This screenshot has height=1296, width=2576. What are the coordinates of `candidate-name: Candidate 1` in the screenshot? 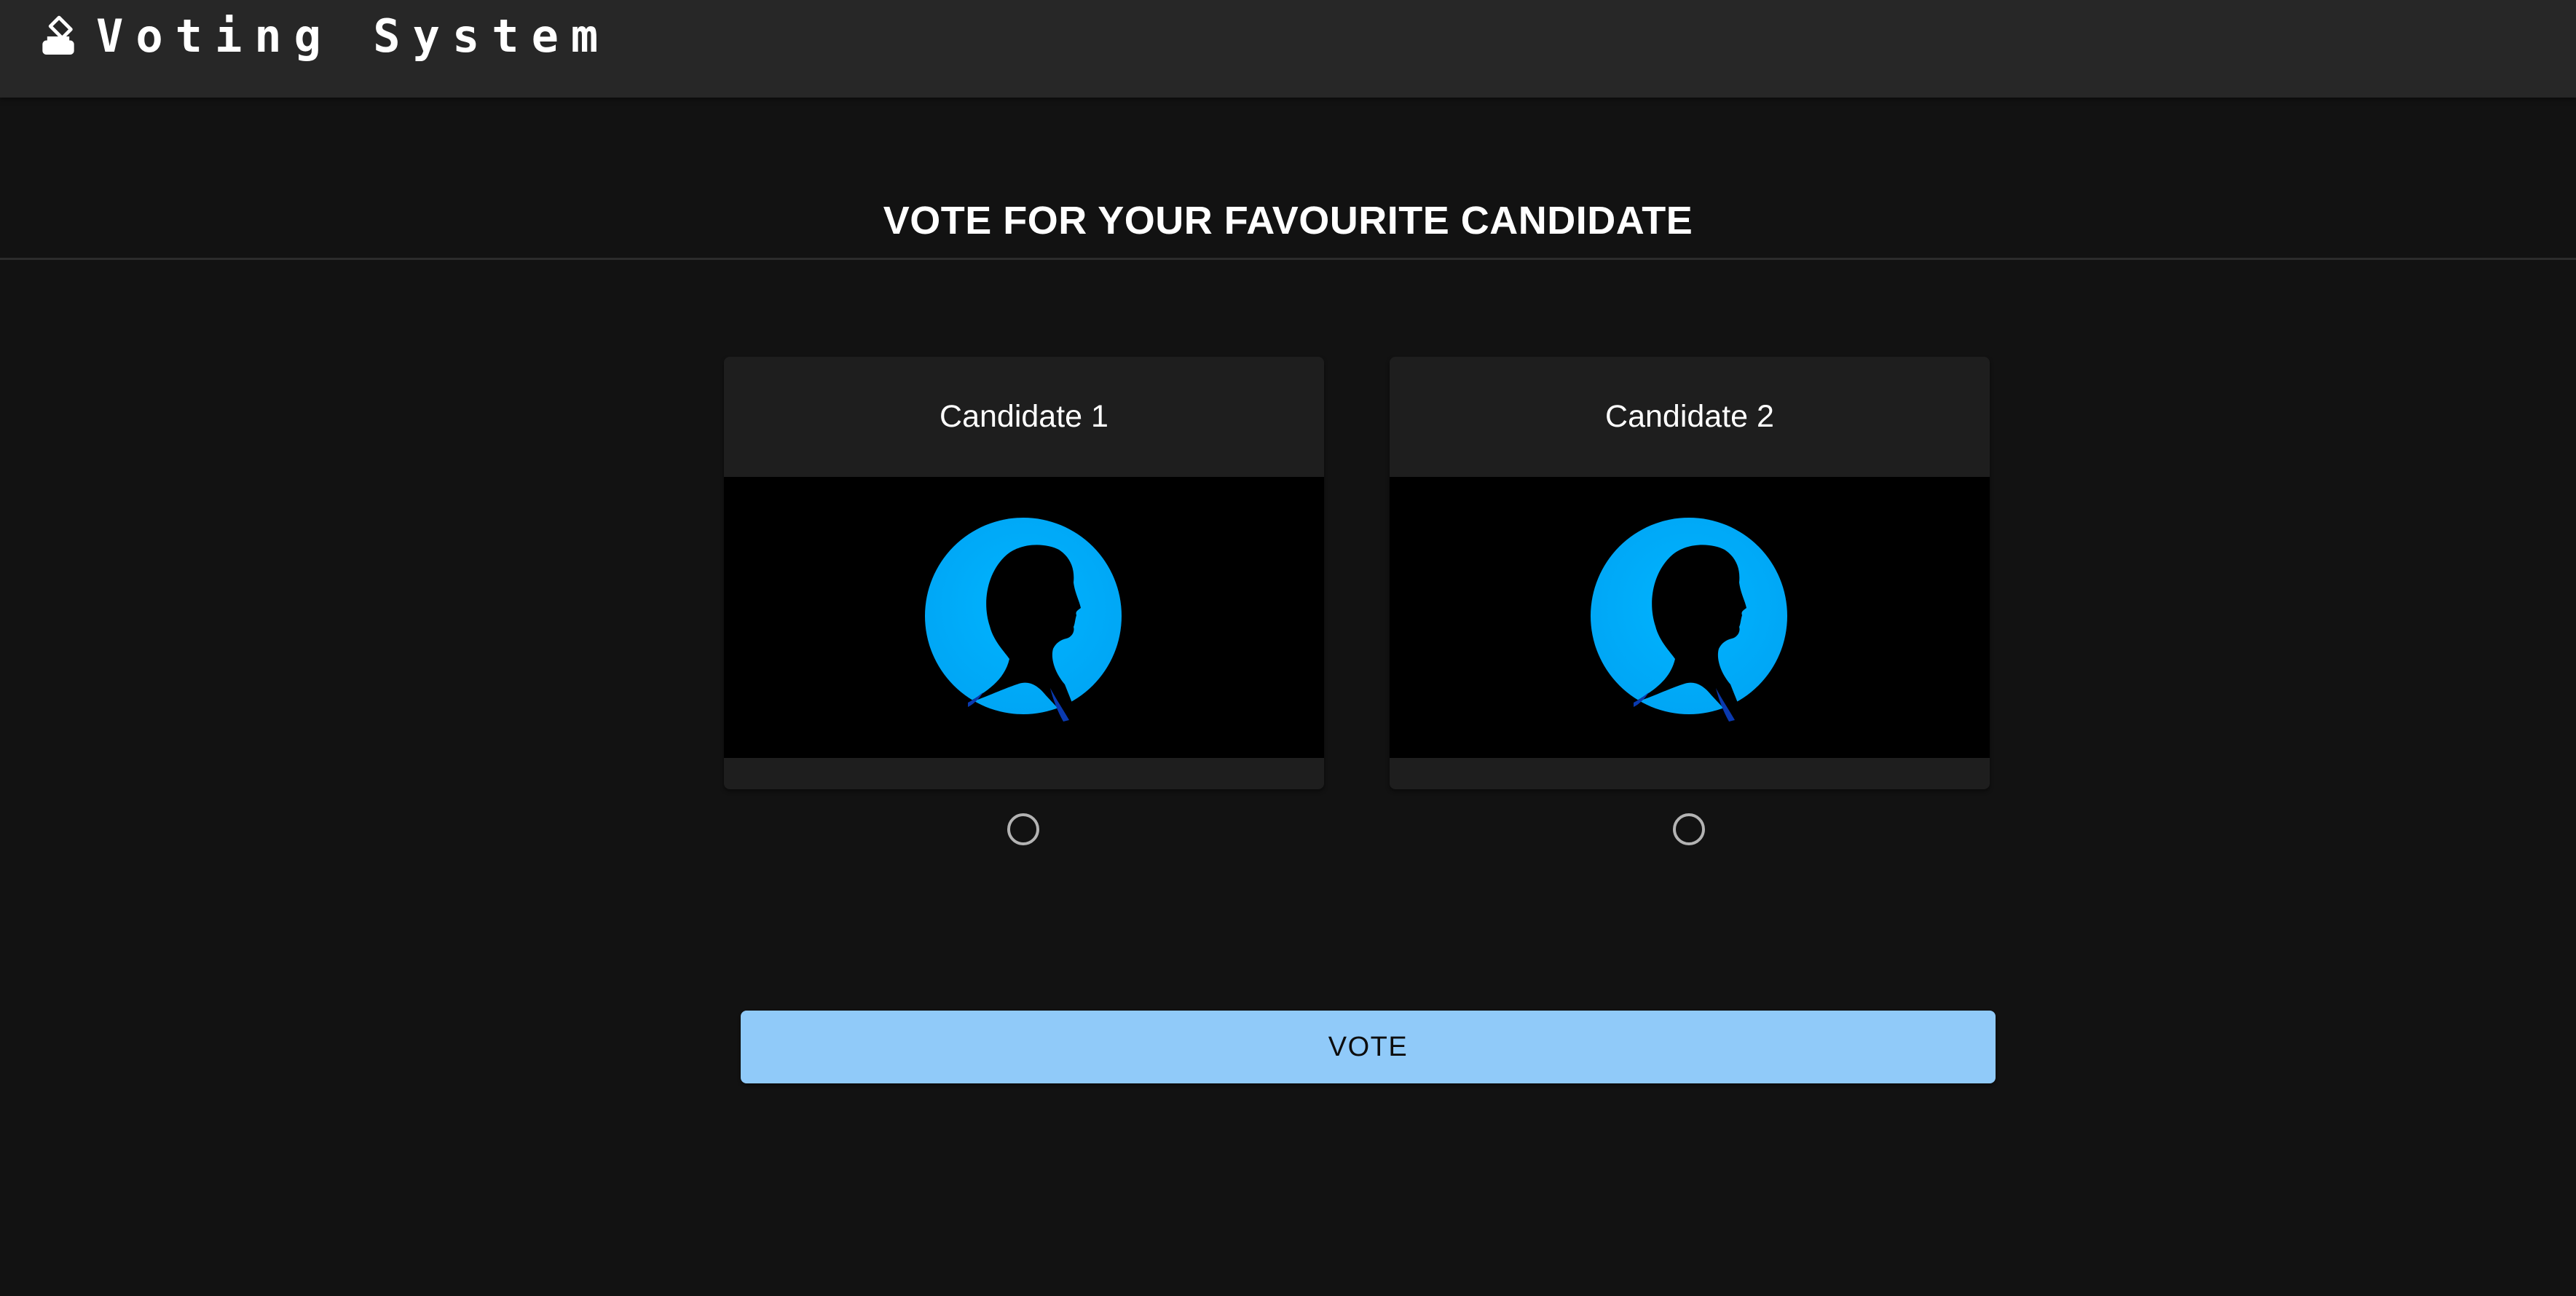 It's located at (1024, 416).